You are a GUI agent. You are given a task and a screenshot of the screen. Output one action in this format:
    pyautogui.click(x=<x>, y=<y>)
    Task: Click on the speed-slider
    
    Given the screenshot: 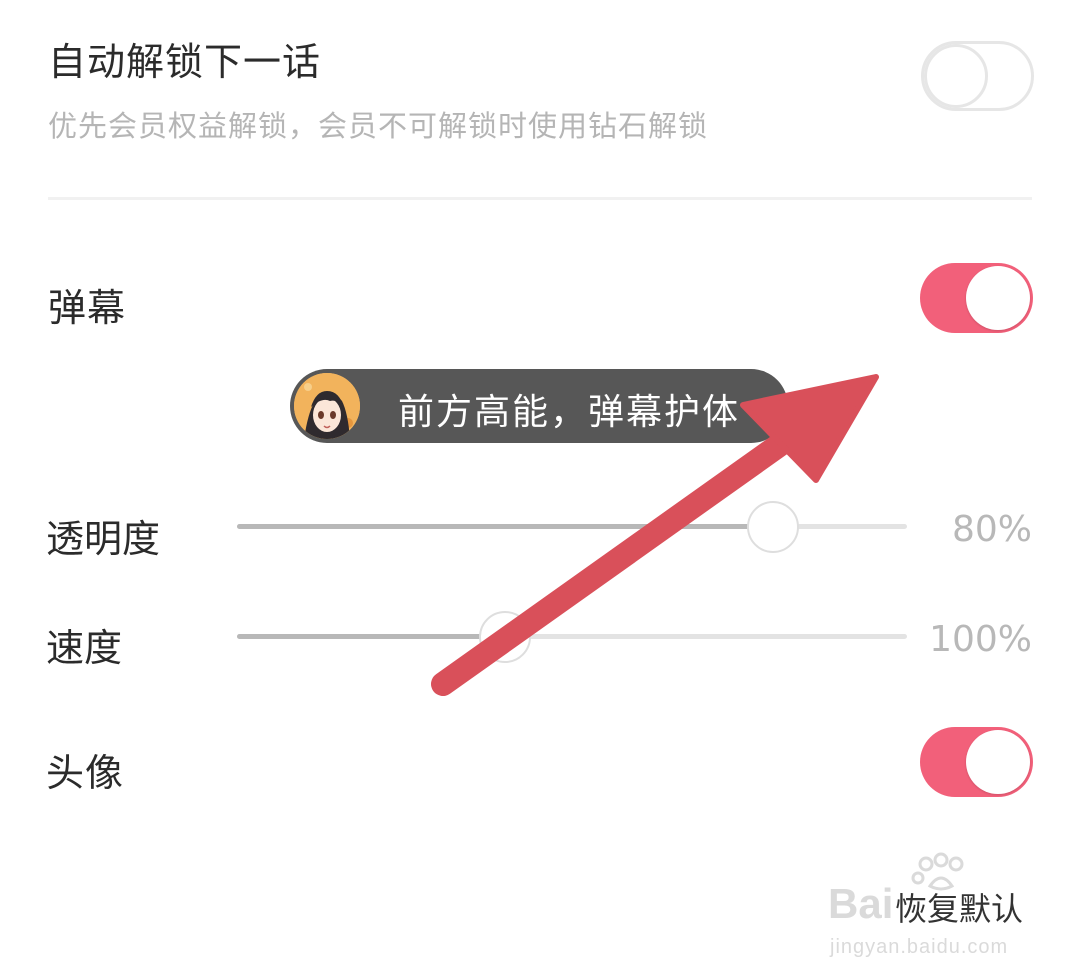 What is the action you would take?
    pyautogui.click(x=572, y=636)
    